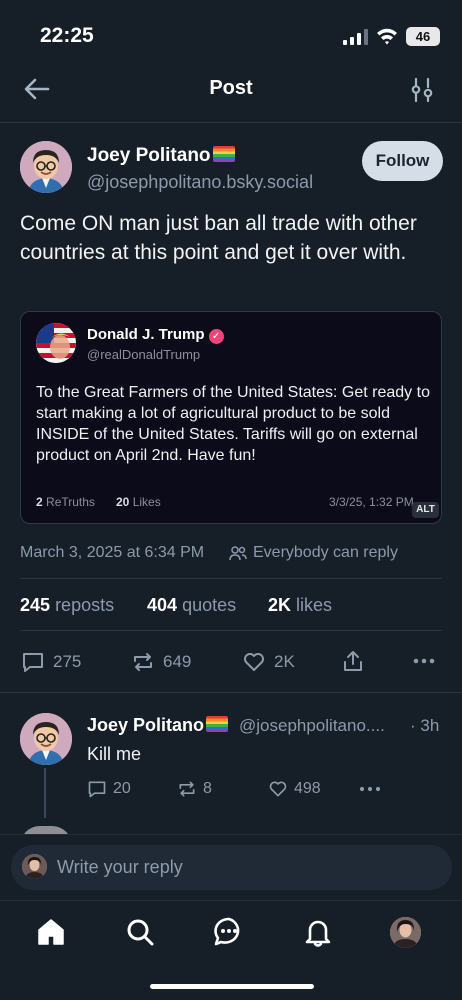 This screenshot has width=462, height=1000. I want to click on reply-setting: Everybody can reply, so click(313, 553).